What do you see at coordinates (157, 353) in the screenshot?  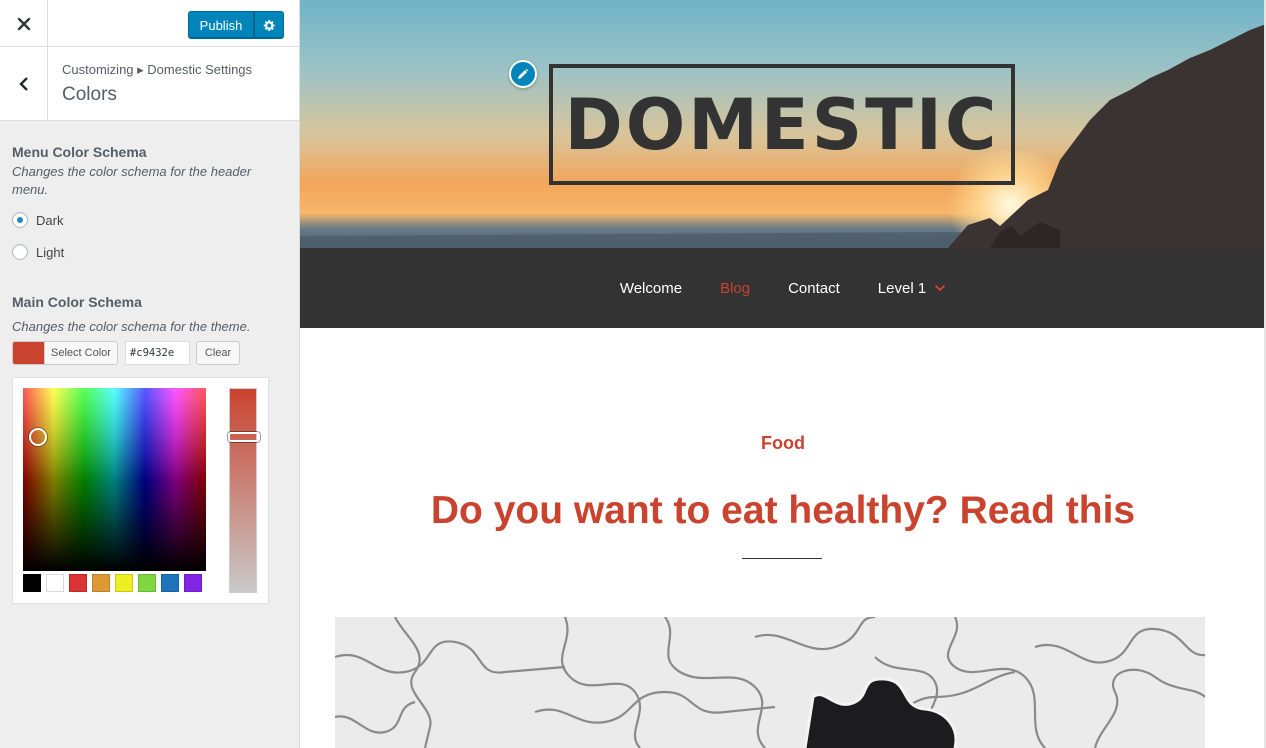 I see `hex-color-input` at bounding box center [157, 353].